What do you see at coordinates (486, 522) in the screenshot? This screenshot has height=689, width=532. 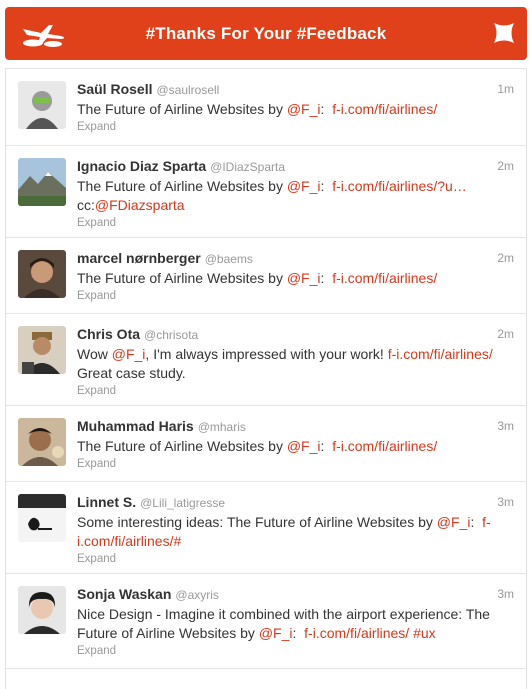 I see `url-link: f-` at bounding box center [486, 522].